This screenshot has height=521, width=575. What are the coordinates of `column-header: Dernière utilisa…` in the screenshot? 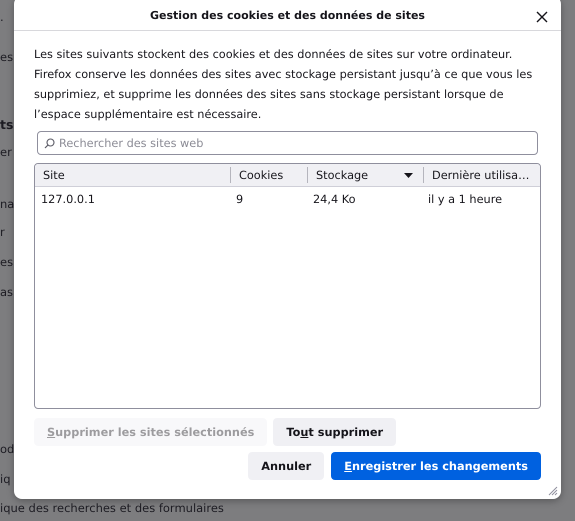 It's located at (481, 175).